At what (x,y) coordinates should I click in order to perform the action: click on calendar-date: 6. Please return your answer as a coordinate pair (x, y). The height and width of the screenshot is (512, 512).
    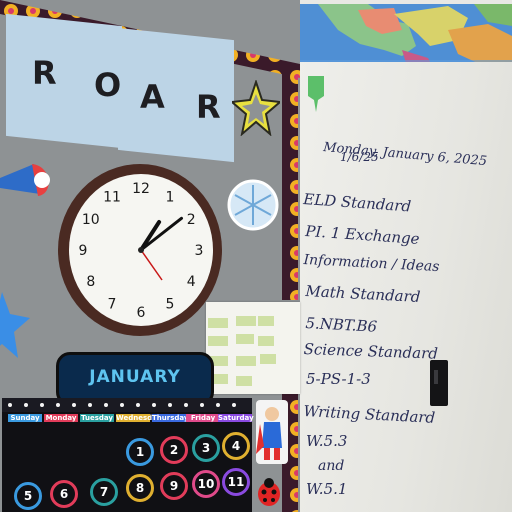
    Looking at the image, I should click on (64, 494).